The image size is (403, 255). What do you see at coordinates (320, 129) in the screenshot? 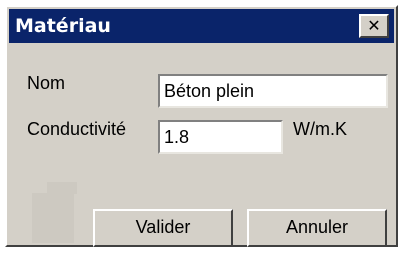
I see `conductivity-unit: W/m.K` at bounding box center [320, 129].